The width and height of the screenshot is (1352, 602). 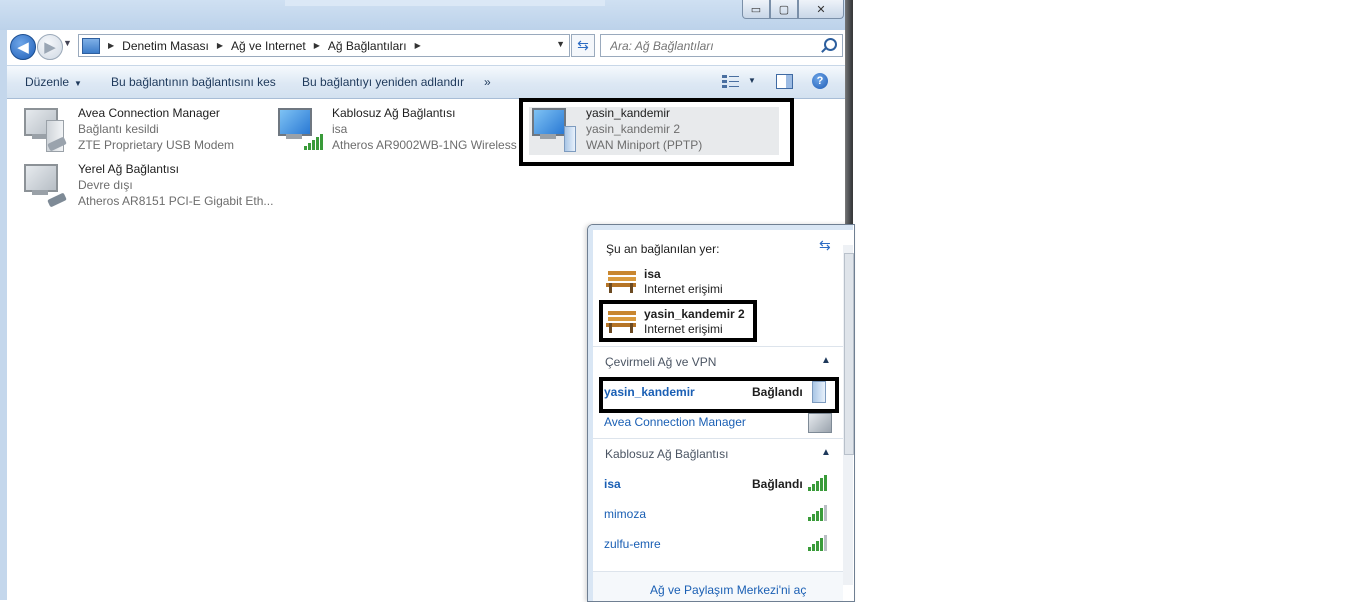 I want to click on connection-status: Devre dışı, so click(x=105, y=185).